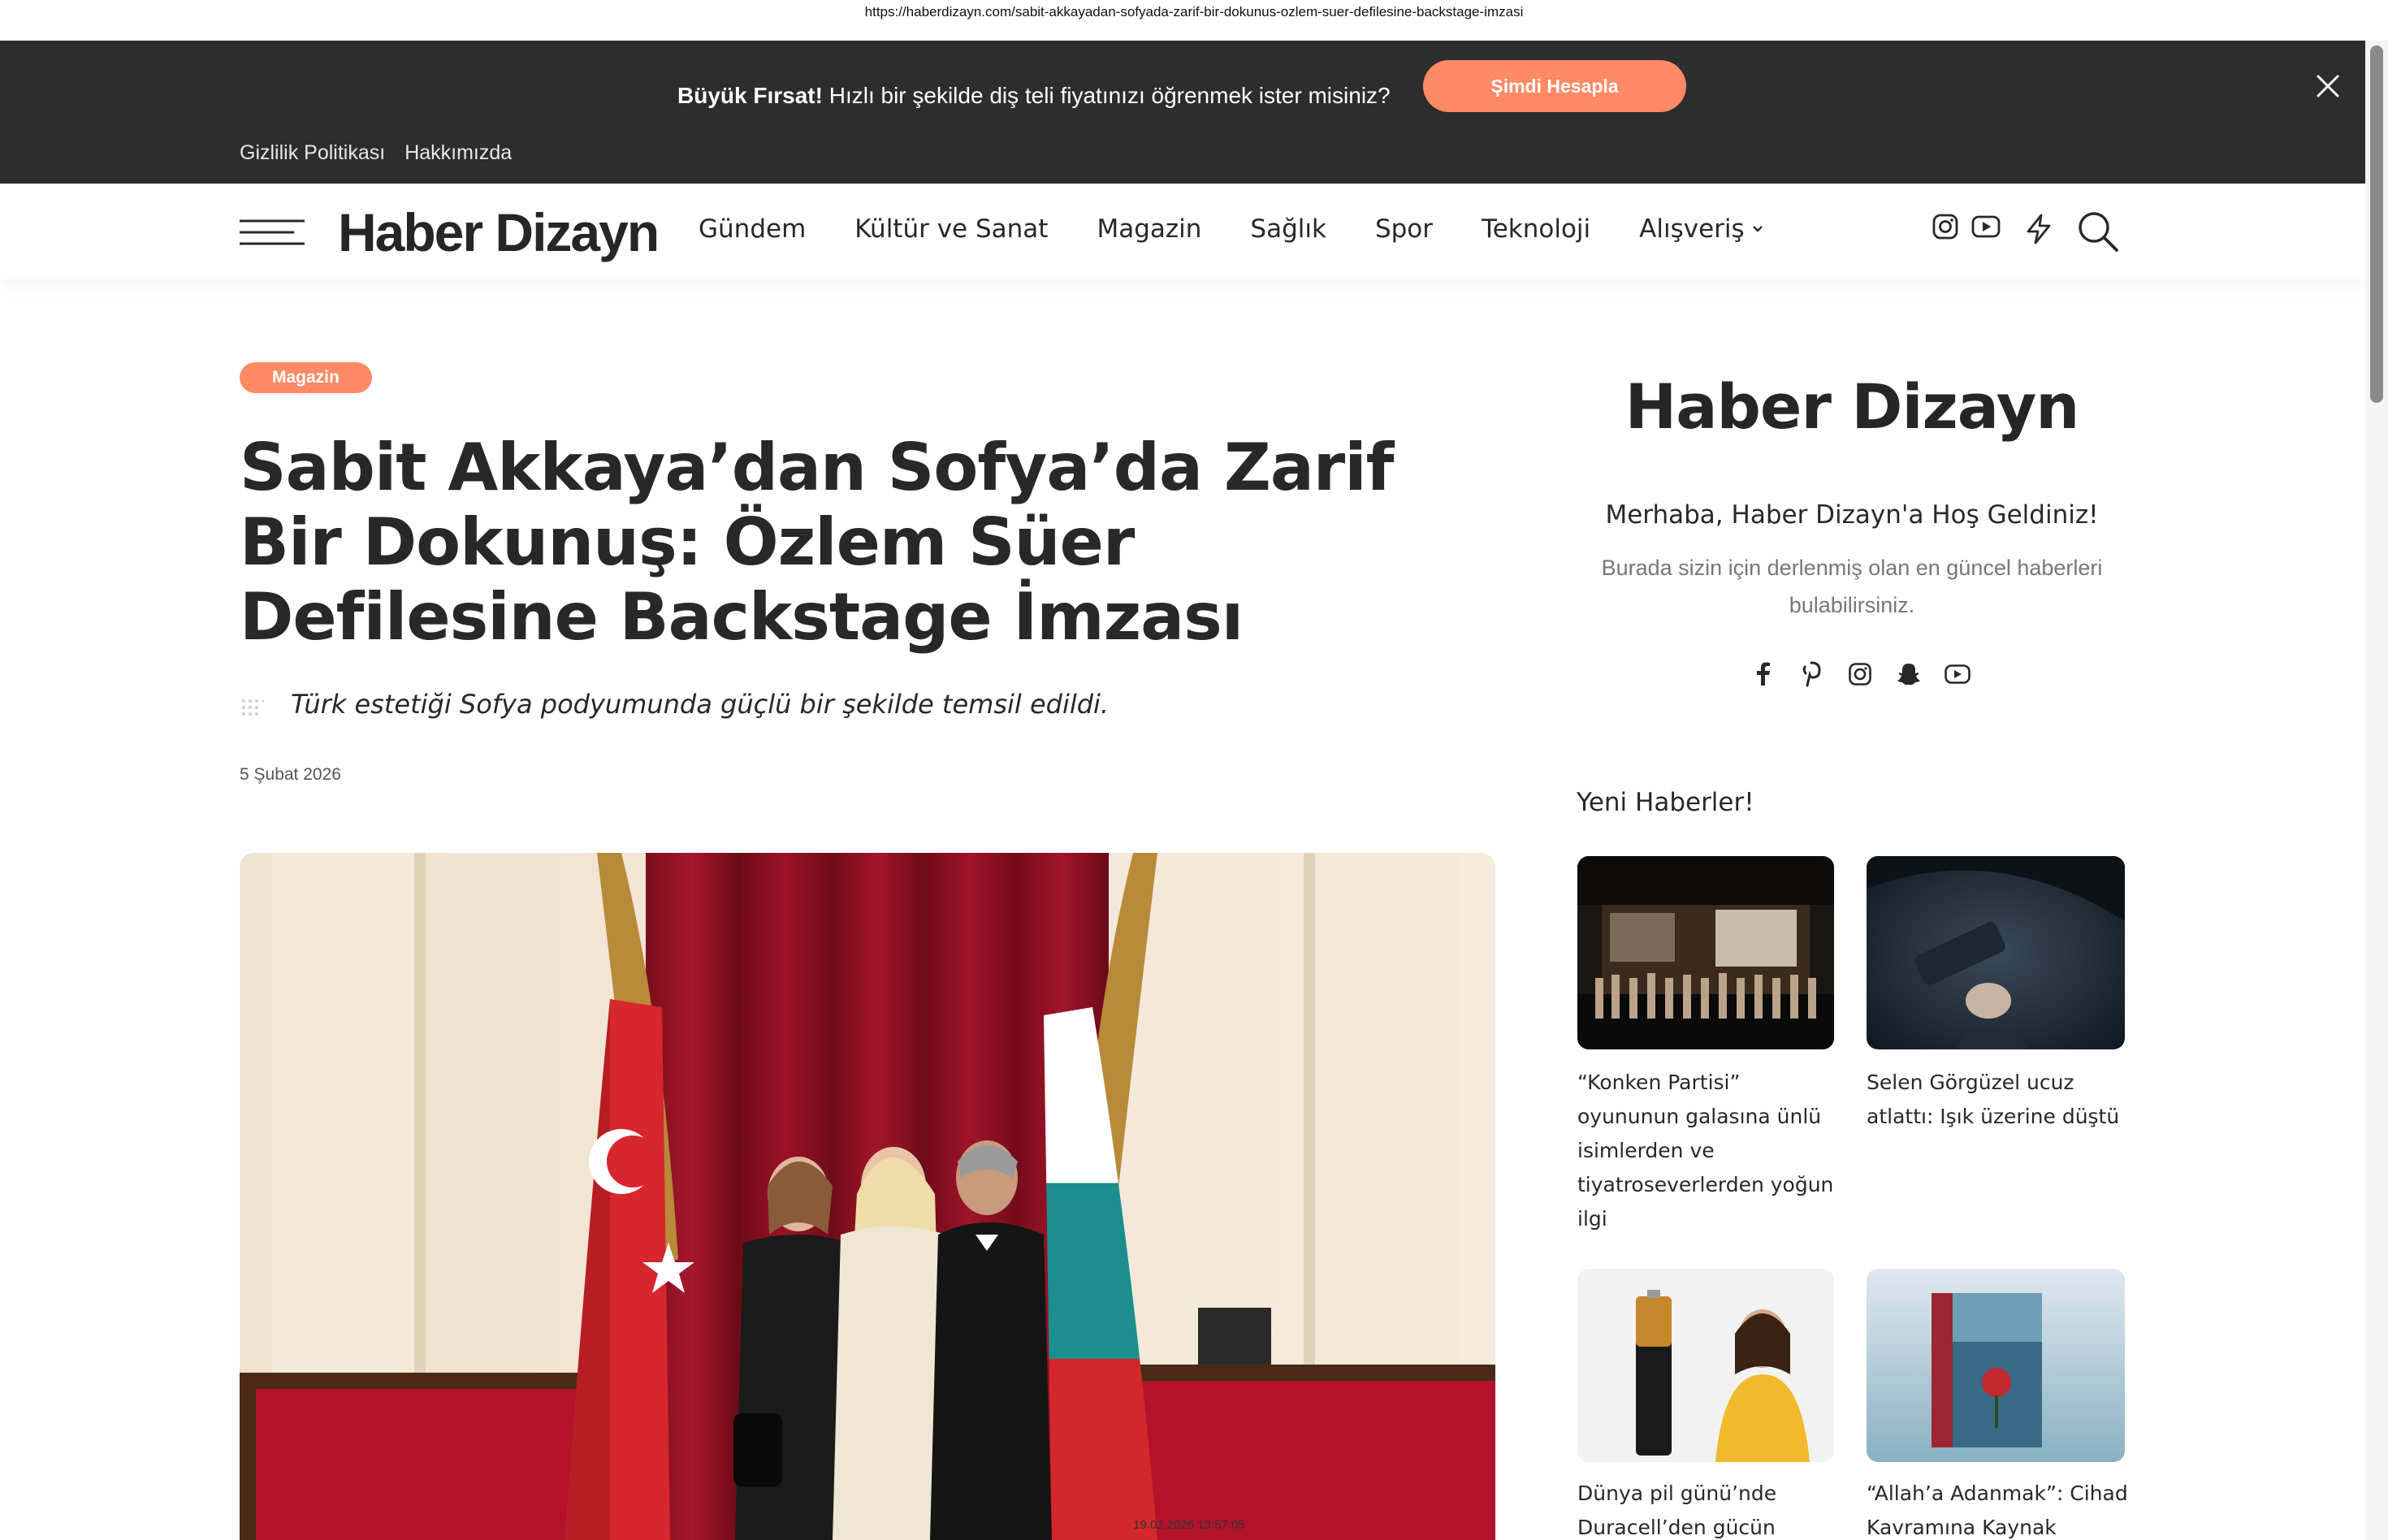 Image resolution: width=2388 pixels, height=1540 pixels. I want to click on nav-item-alisveris-label: Alışveriş, so click(1692, 229).